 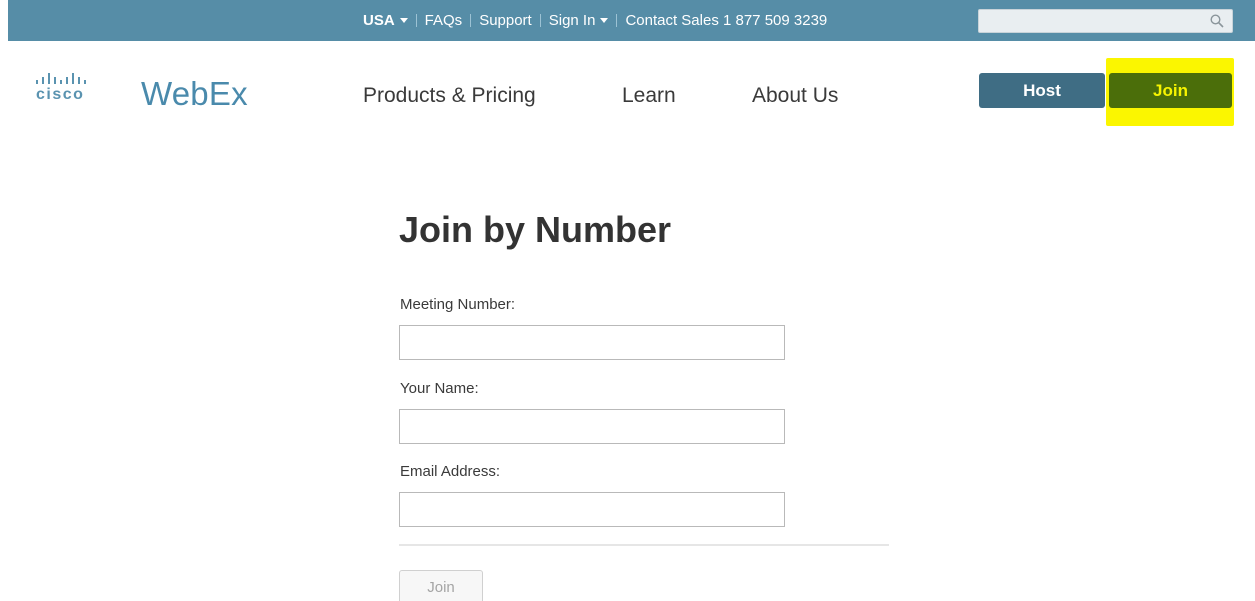 I want to click on your-name-label: Your Name:, so click(x=439, y=388).